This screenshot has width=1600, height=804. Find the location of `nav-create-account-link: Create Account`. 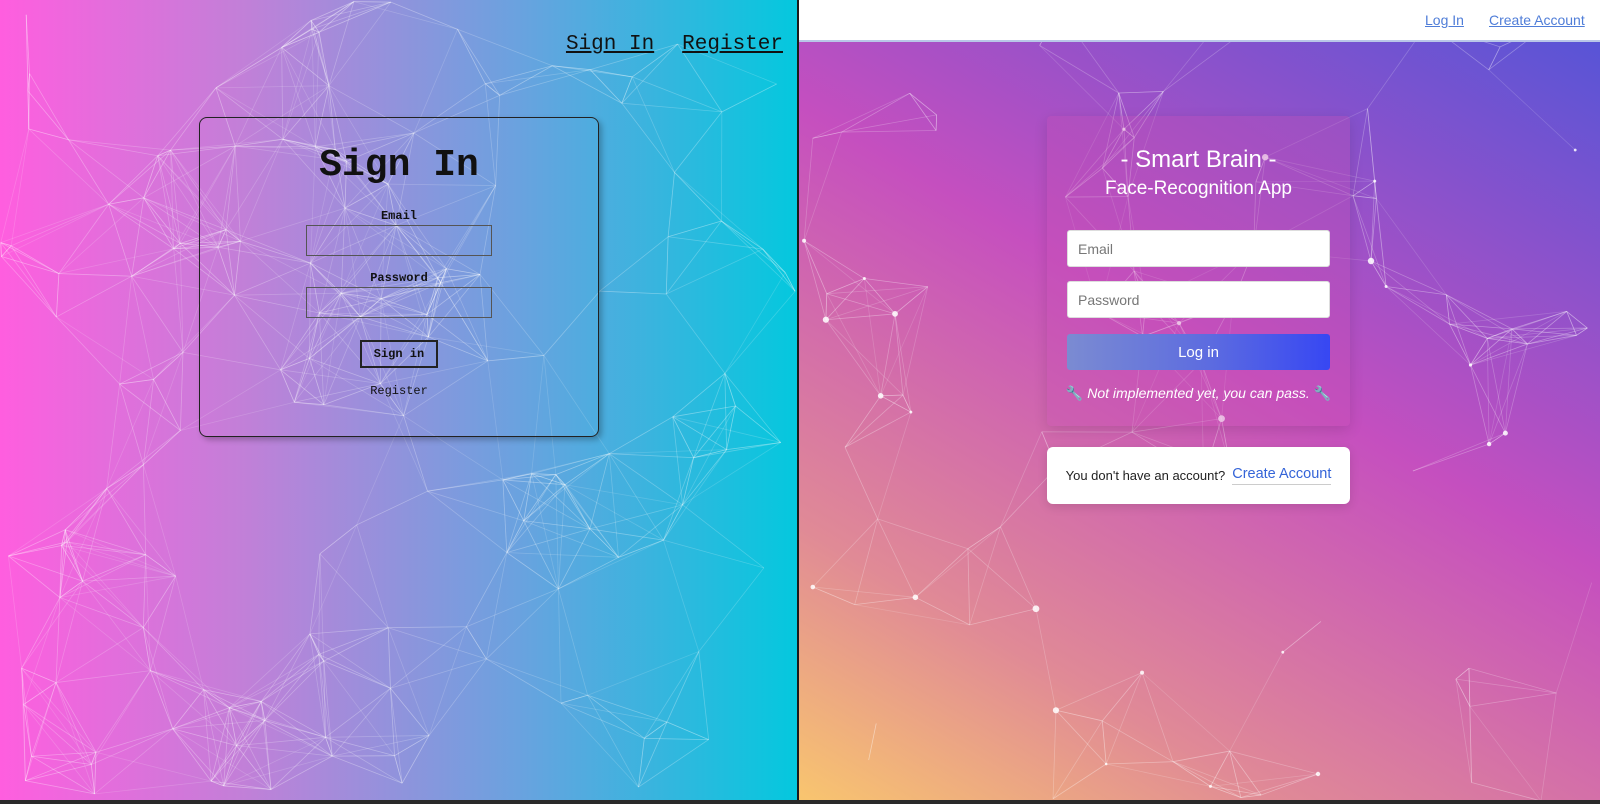

nav-create-account-link: Create Account is located at coordinates (1537, 20).